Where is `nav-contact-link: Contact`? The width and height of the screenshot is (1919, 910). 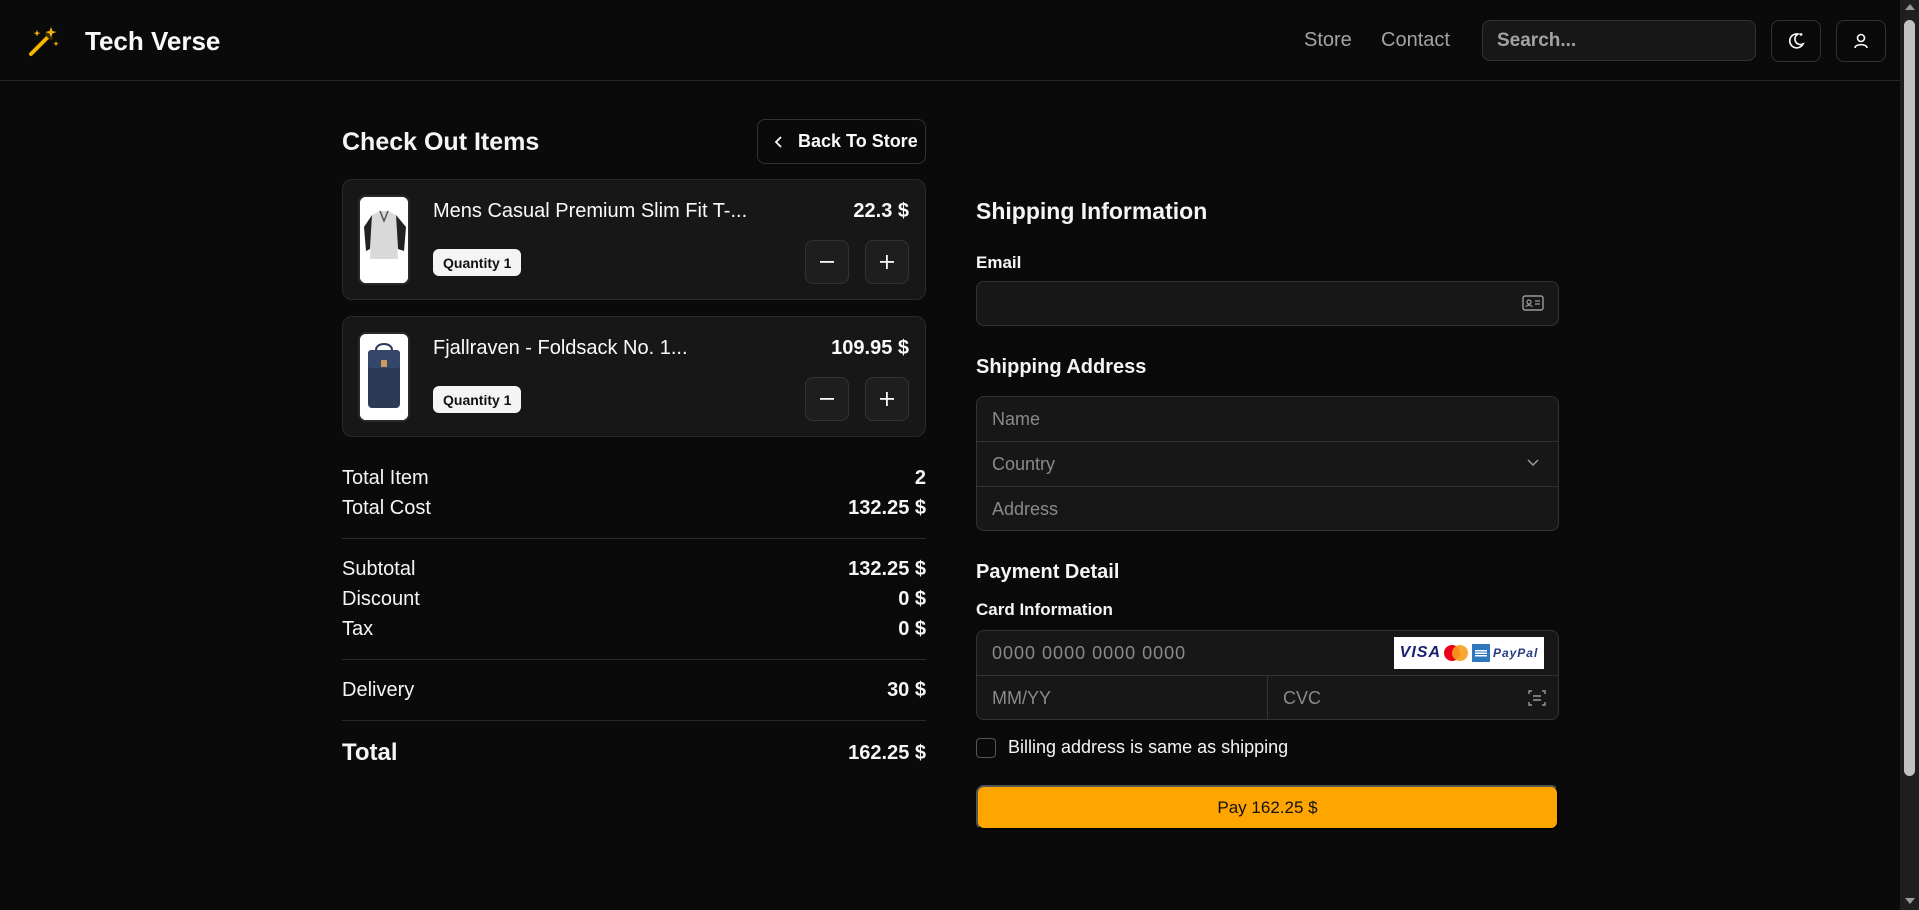 nav-contact-link: Contact is located at coordinates (1415, 40).